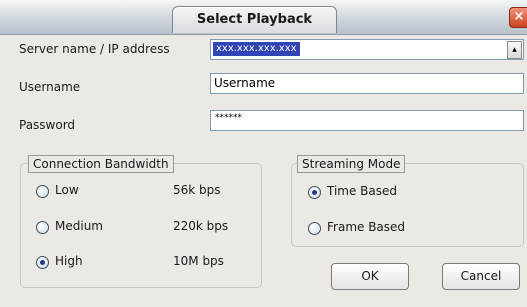 The width and height of the screenshot is (527, 307). I want to click on high-label: High, so click(69, 261).